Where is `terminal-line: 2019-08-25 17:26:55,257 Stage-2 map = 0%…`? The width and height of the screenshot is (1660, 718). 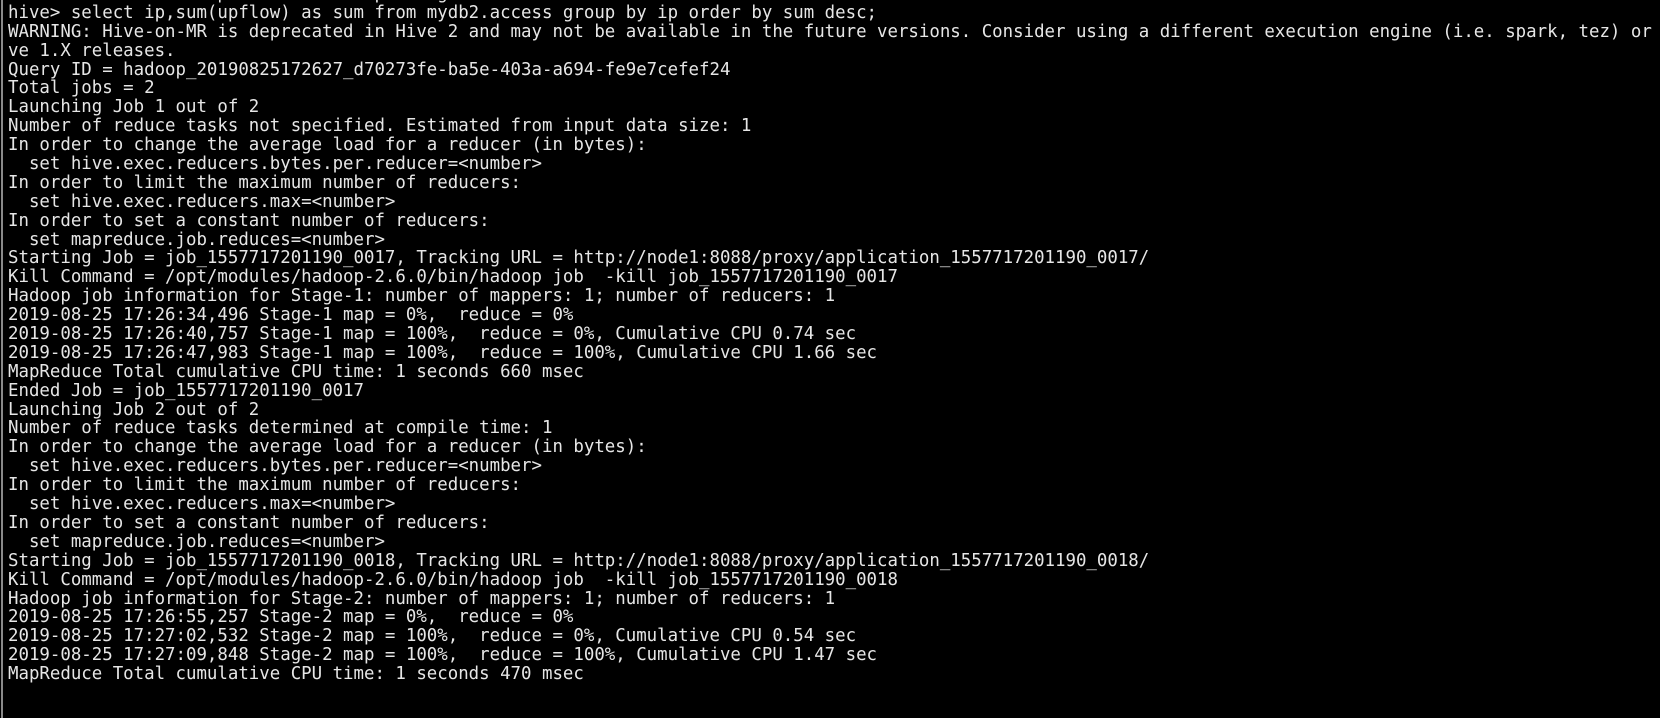 terminal-line: 2019-08-25 17:26:55,257 Stage-2 map = 0%… is located at coordinates (291, 617).